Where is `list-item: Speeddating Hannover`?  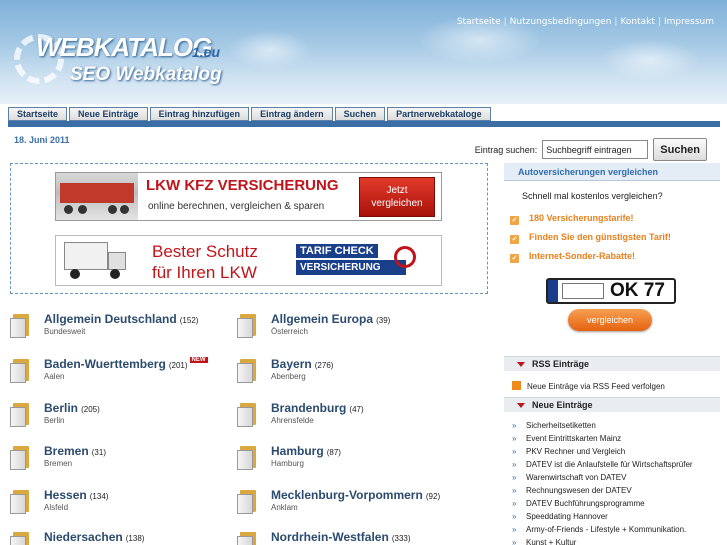 list-item: Speeddating Hannover is located at coordinates (616, 516).